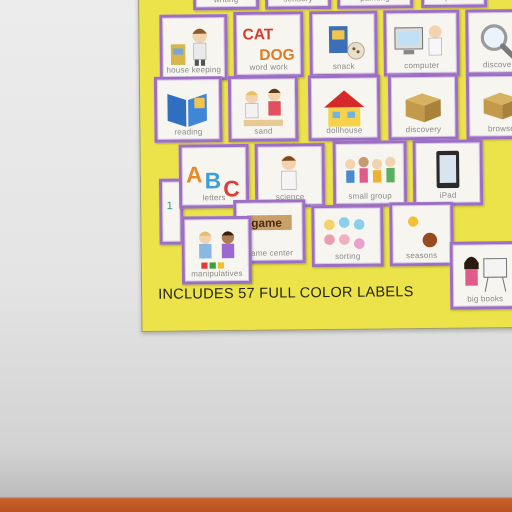 The width and height of the screenshot is (512, 512). I want to click on label-card-sand: sand, so click(263, 109).